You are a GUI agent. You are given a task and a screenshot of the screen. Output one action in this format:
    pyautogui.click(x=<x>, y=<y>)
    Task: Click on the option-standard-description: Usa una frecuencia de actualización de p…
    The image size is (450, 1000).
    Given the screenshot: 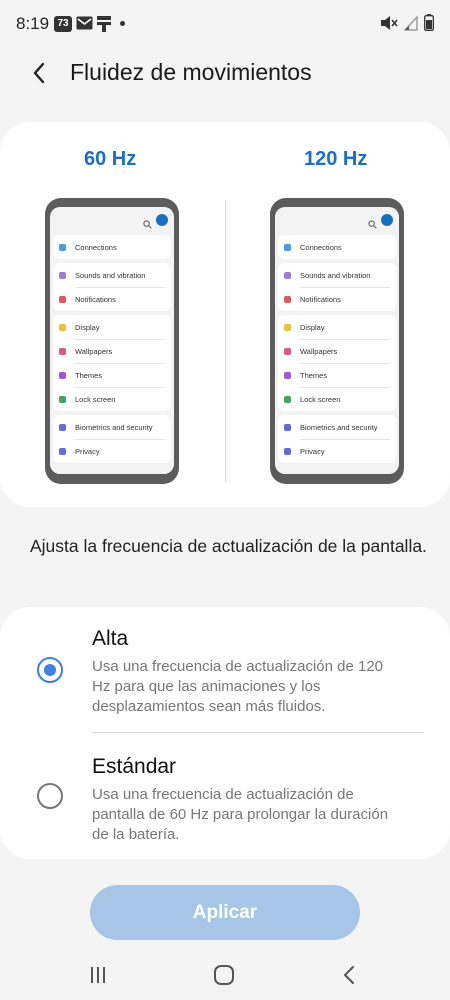 What is the action you would take?
    pyautogui.click(x=240, y=814)
    